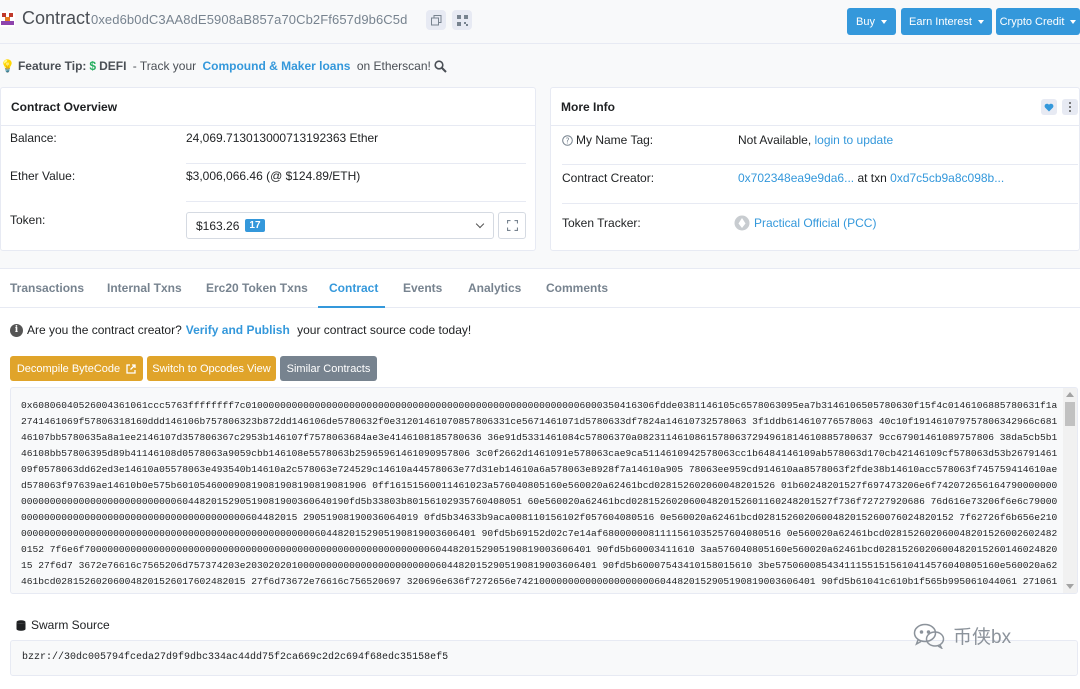 Image resolution: width=1080 pixels, height=689 pixels. Describe the element at coordinates (131, 368) in the screenshot. I see `external-link-icon` at that location.